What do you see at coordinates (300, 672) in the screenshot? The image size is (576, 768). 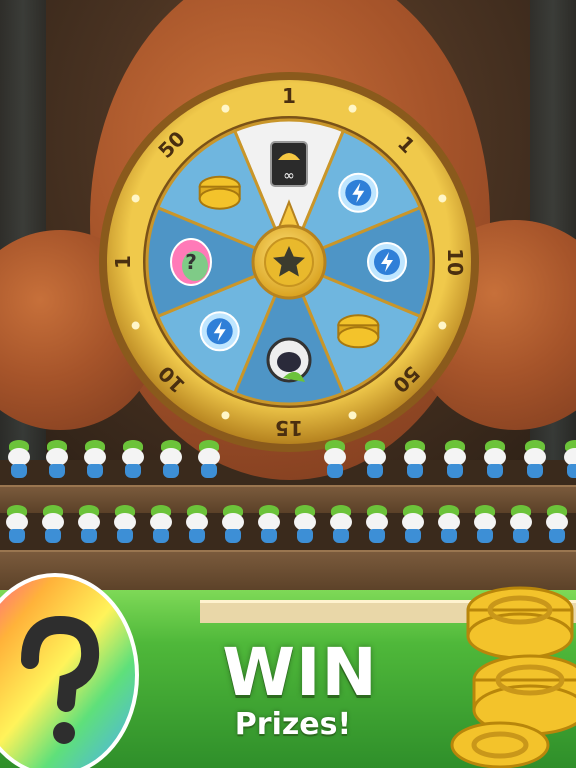 I see `headline-title: WIN` at bounding box center [300, 672].